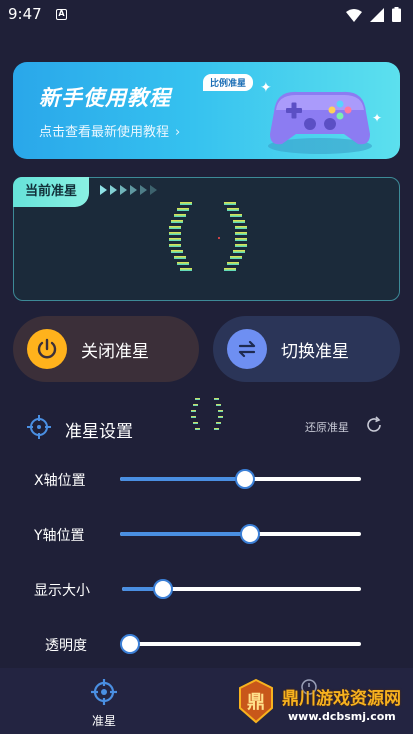 The width and height of the screenshot is (413, 734). What do you see at coordinates (62, 591) in the screenshot?
I see `slider-label: 显示大小` at bounding box center [62, 591].